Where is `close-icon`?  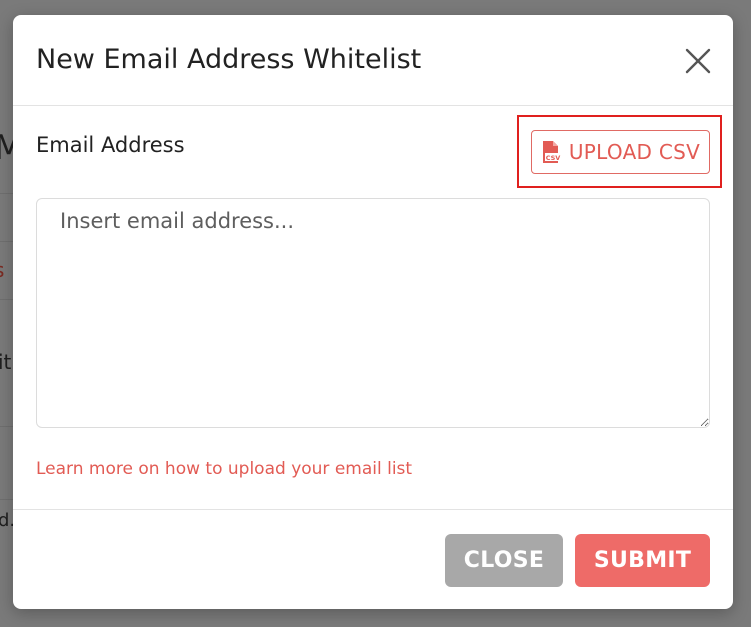 close-icon is located at coordinates (698, 61).